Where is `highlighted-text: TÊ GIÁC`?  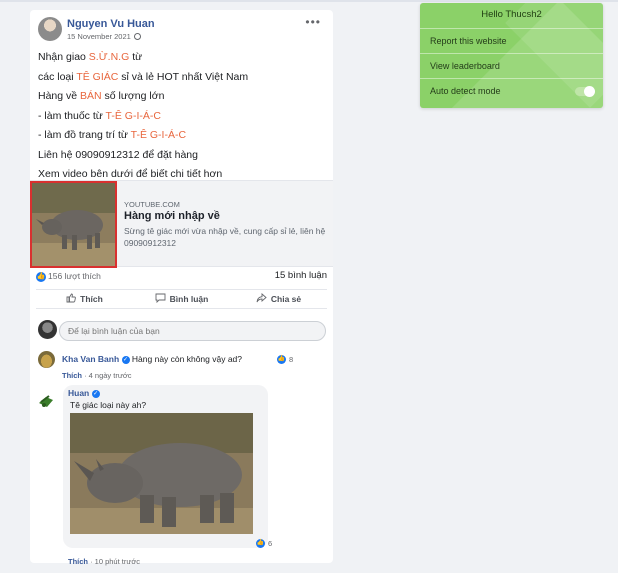
highlighted-text: TÊ GIÁC is located at coordinates (97, 76).